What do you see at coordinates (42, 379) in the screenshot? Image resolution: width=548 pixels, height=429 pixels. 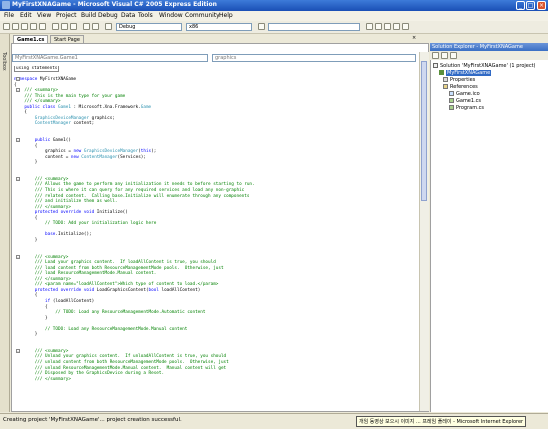 I see `code-token: /// </summary>` at bounding box center [42, 379].